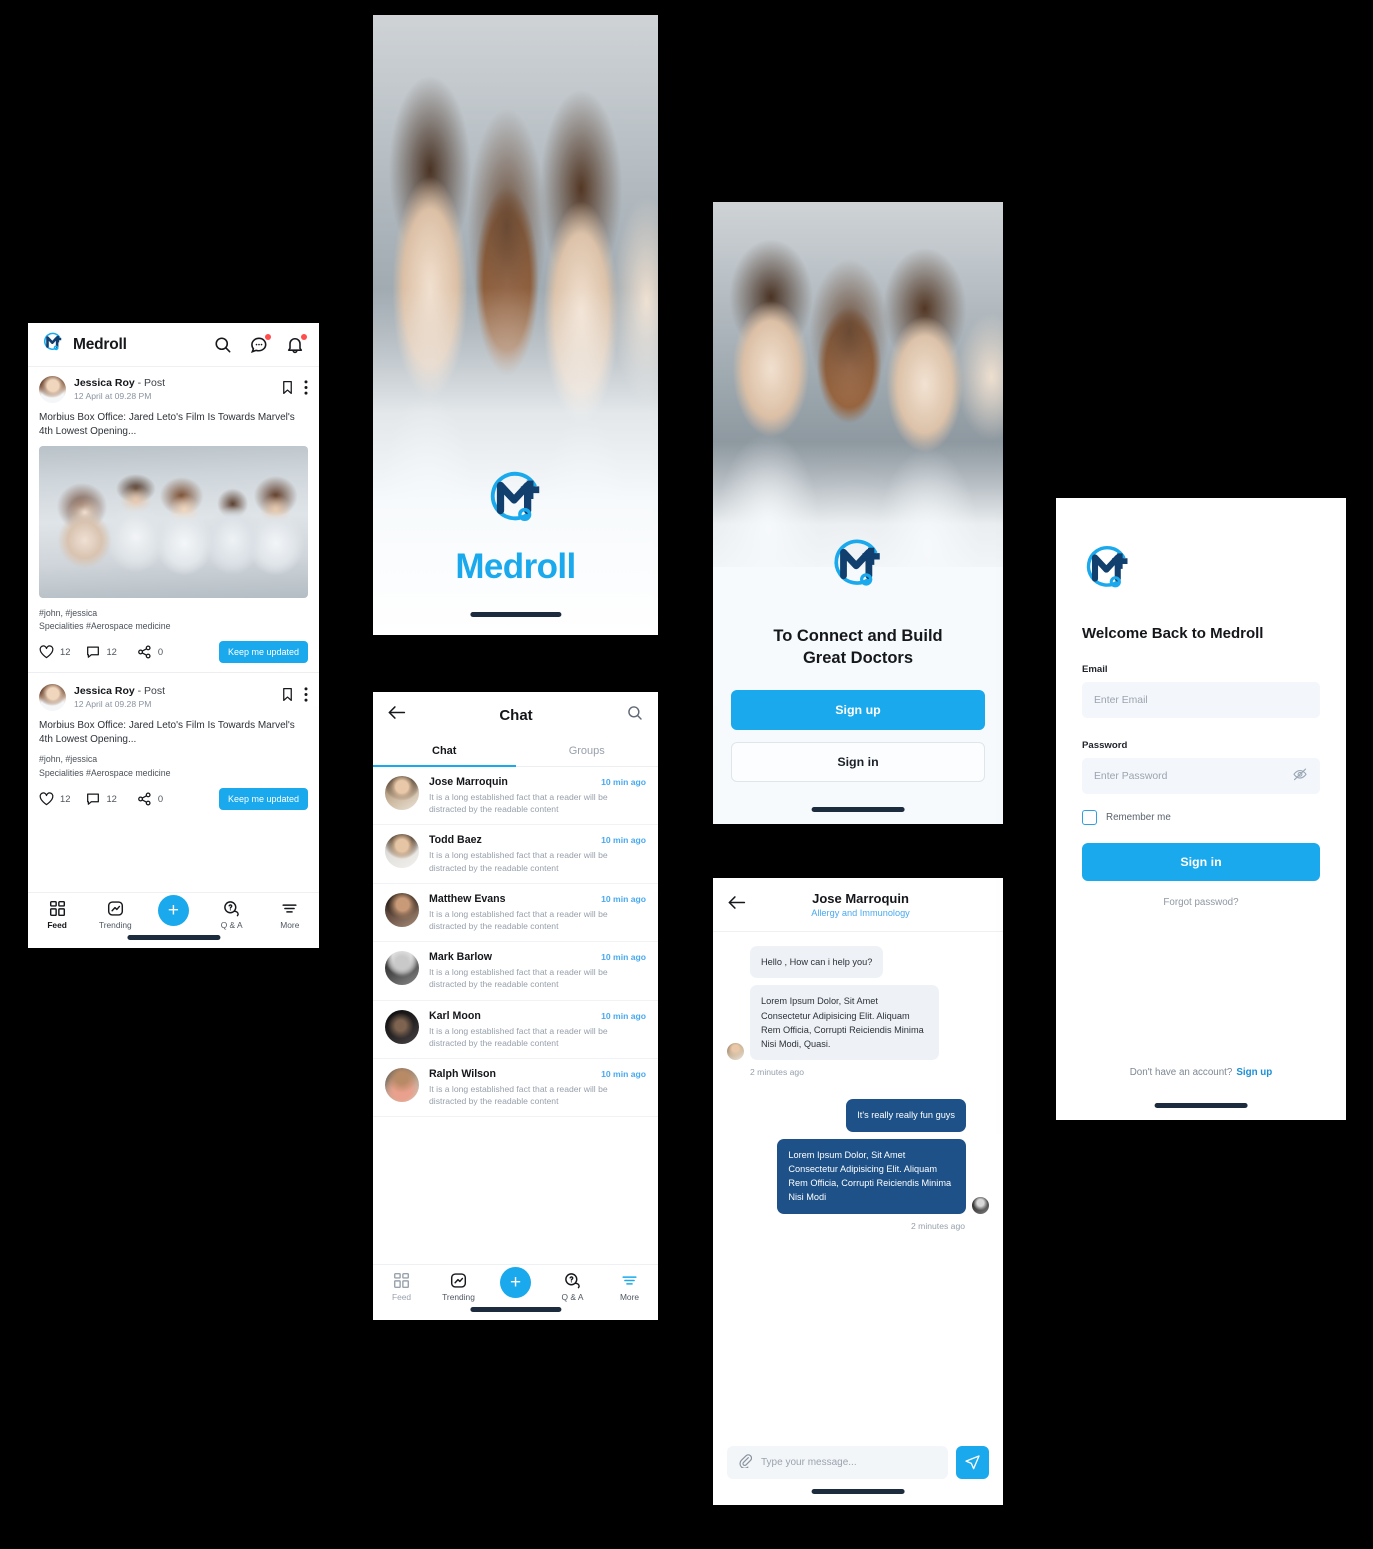 The height and width of the screenshot is (1549, 1373). Describe the element at coordinates (745, 1463) in the screenshot. I see `paperclip-icon` at that location.